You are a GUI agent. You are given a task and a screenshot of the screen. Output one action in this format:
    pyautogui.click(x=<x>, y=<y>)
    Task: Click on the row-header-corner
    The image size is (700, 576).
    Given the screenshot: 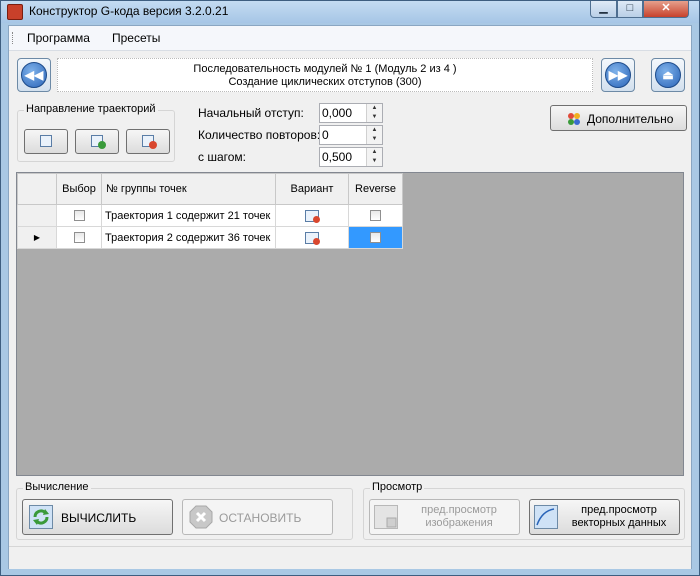 What is the action you would take?
    pyautogui.click(x=37, y=189)
    